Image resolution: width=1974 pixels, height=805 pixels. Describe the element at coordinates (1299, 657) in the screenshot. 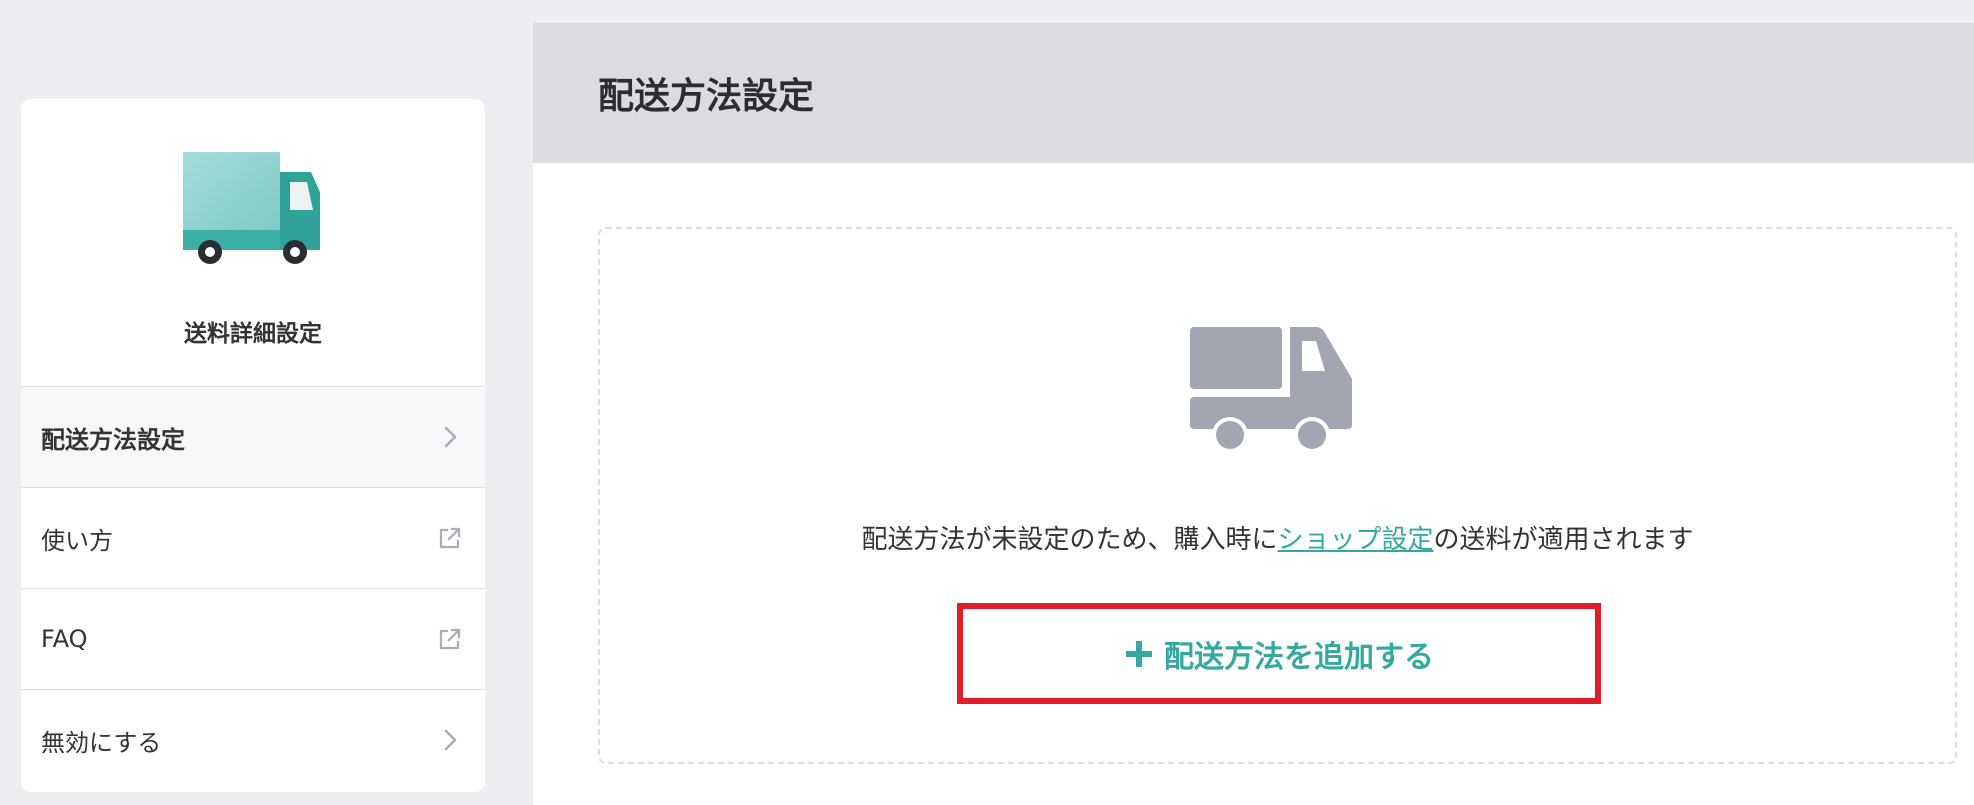

I see `add-button-label: 配送方法を追加する` at that location.